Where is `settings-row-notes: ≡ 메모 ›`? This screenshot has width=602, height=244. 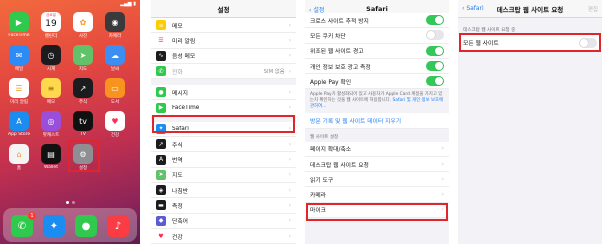
settings-row-notes: ≡ 메모 › is located at coordinates (223, 26).